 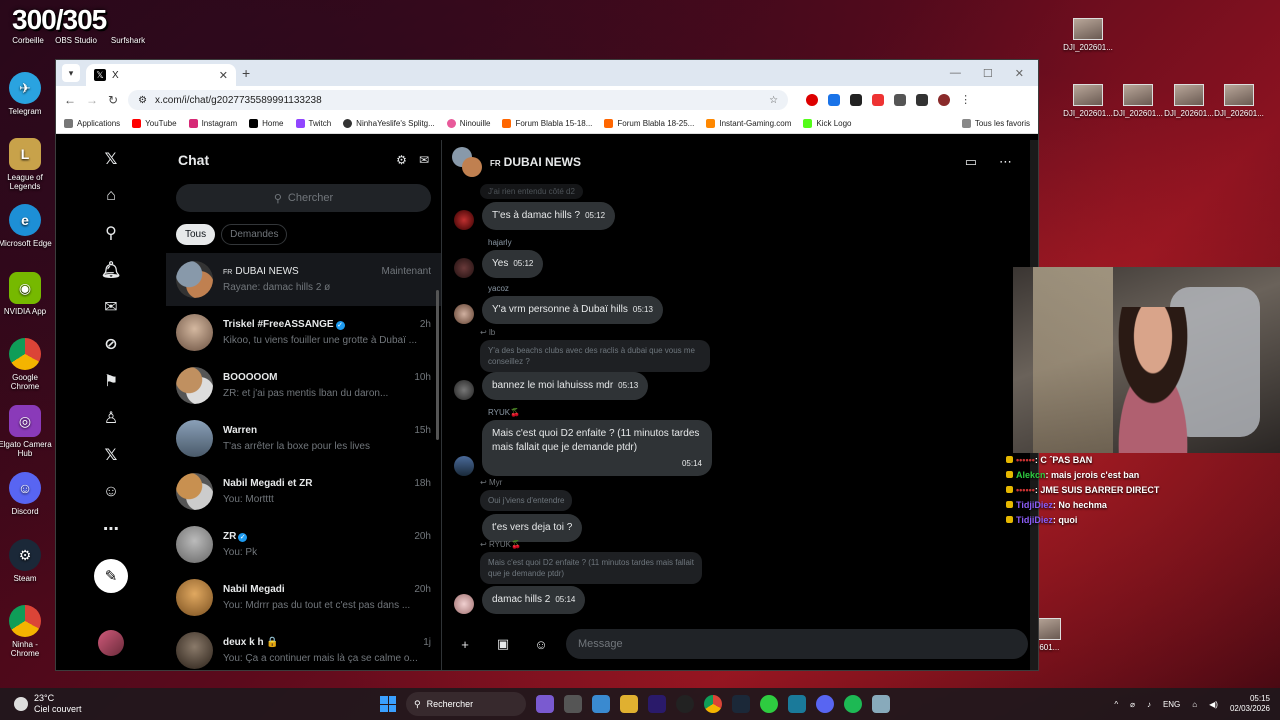 I want to click on bookmarks-icon: ⚑, so click(x=111, y=381).